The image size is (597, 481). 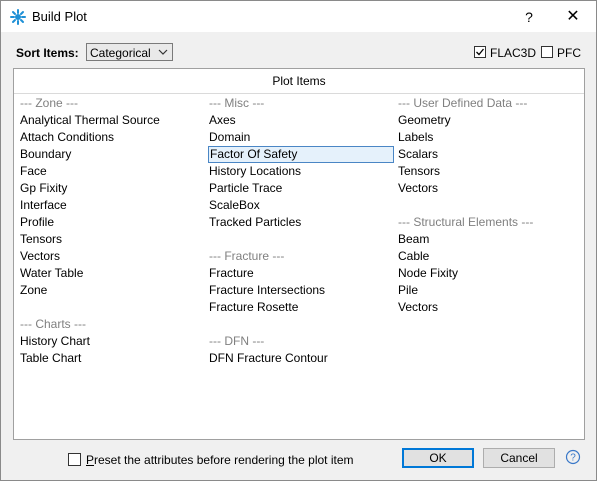 I want to click on plot-item: Fracture, so click(x=301, y=273).